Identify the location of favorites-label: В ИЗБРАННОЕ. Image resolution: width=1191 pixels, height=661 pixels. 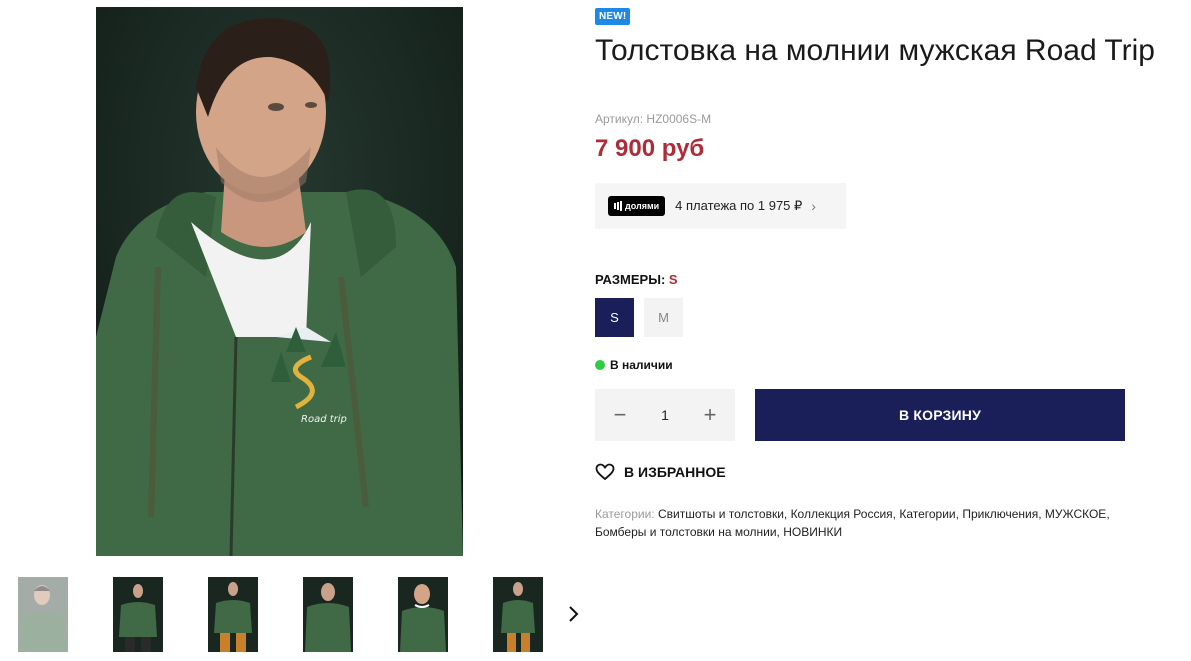
(675, 472).